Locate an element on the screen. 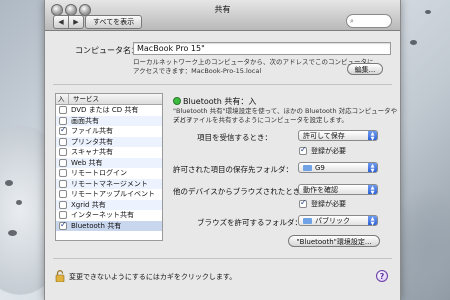 Image resolution: width=450 pixels, height=300 pixels. search-field: ⌕ is located at coordinates (369, 21).